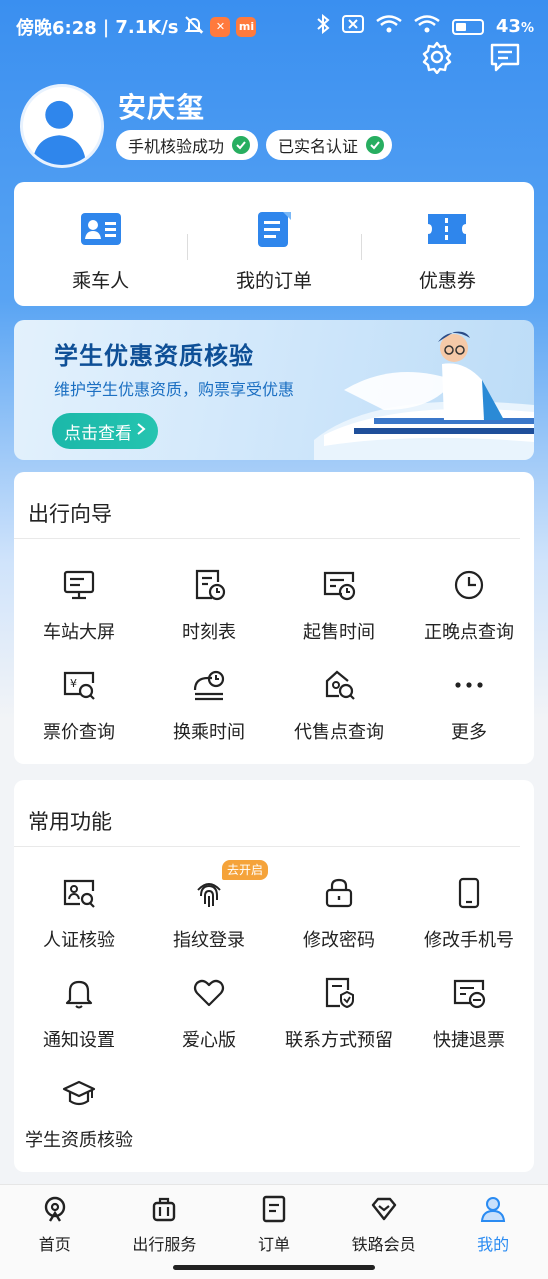 Image resolution: width=548 pixels, height=1279 pixels. I want to click on message-icon, so click(505, 59).